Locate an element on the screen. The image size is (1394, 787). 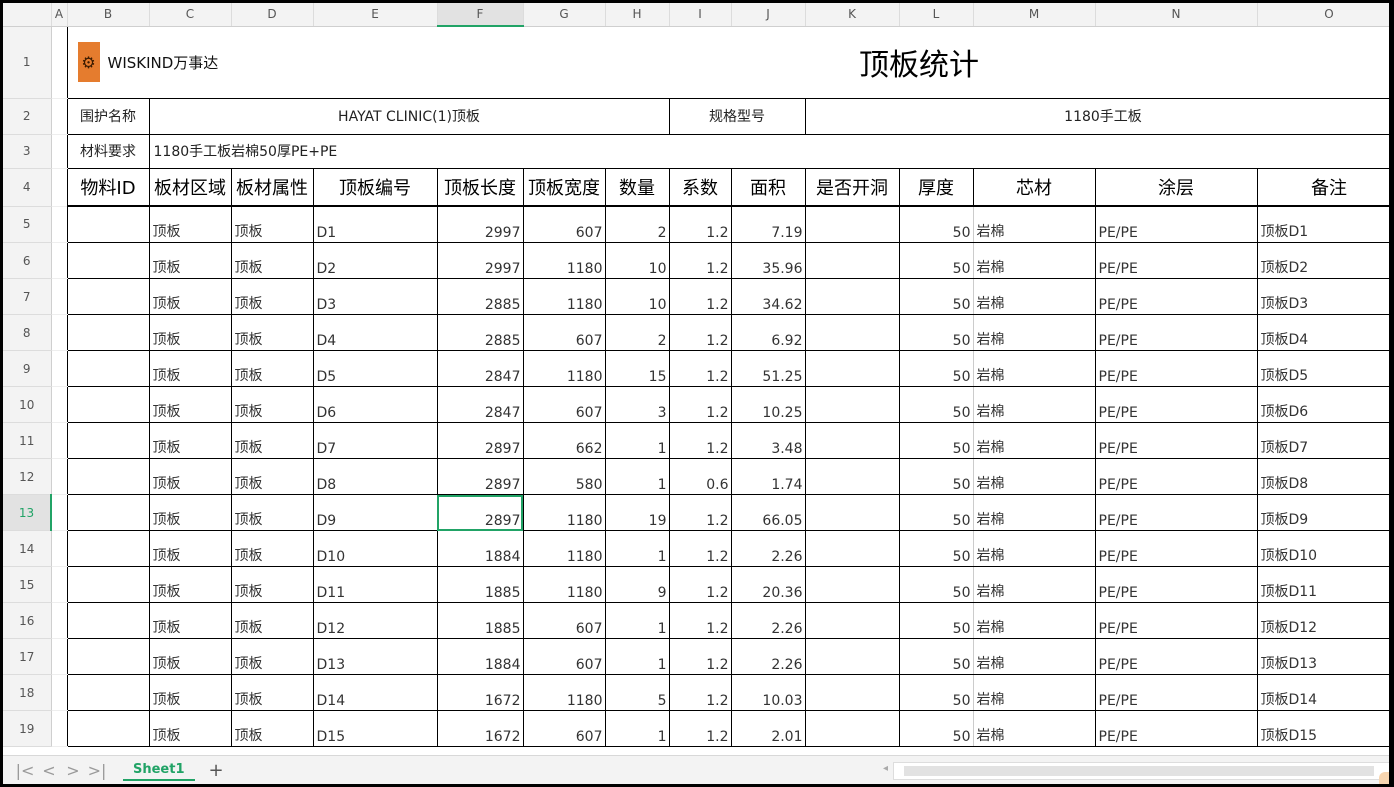
cell-note: 顶板D1 is located at coordinates (1323, 224).